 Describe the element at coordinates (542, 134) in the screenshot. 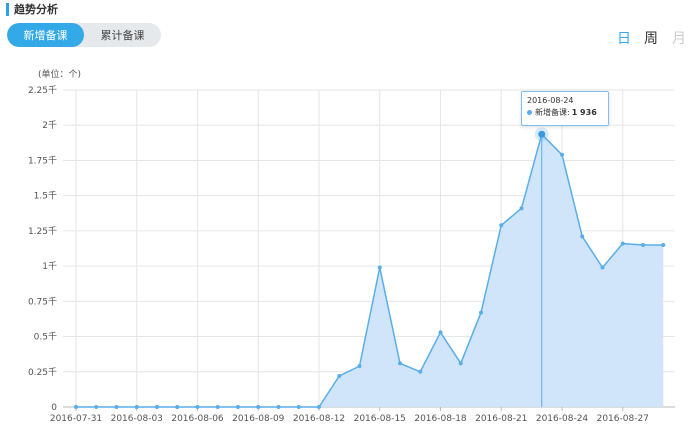

I see `highlight-point` at that location.